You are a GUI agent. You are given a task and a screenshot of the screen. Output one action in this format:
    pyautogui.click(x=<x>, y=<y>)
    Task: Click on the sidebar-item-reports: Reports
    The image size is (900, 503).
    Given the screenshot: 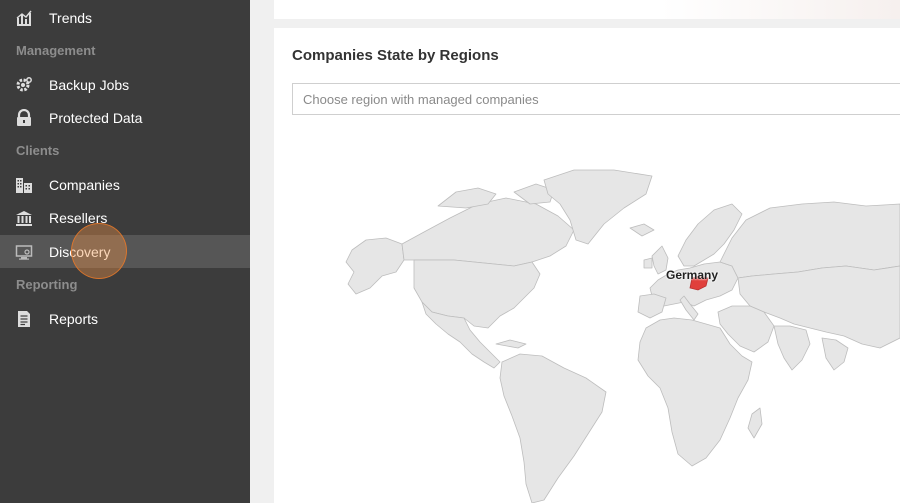 What is the action you would take?
    pyautogui.click(x=125, y=318)
    